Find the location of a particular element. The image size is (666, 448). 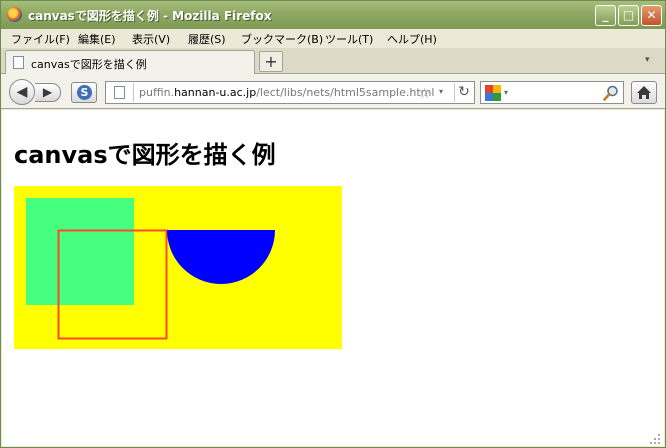

s-icon: S is located at coordinates (84, 92).